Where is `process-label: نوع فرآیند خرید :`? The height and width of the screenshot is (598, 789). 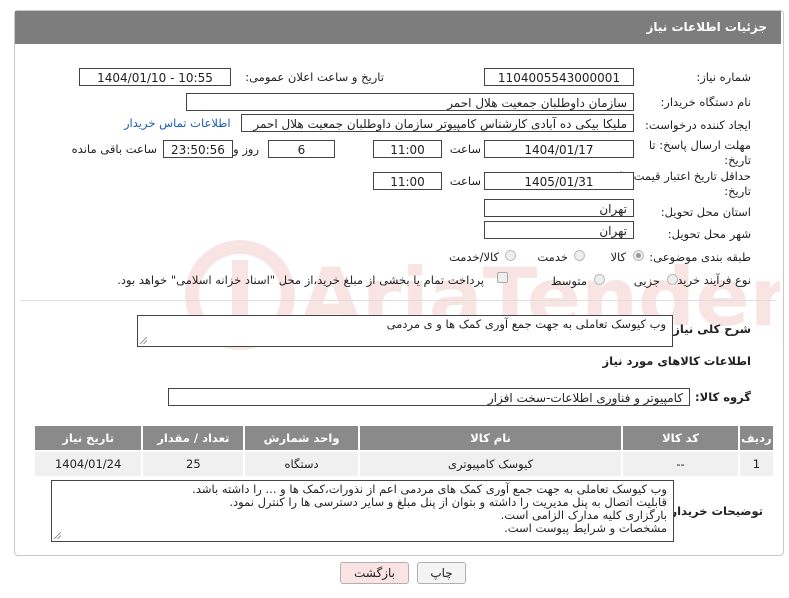 process-label: نوع فرآیند خرید : is located at coordinates (710, 280).